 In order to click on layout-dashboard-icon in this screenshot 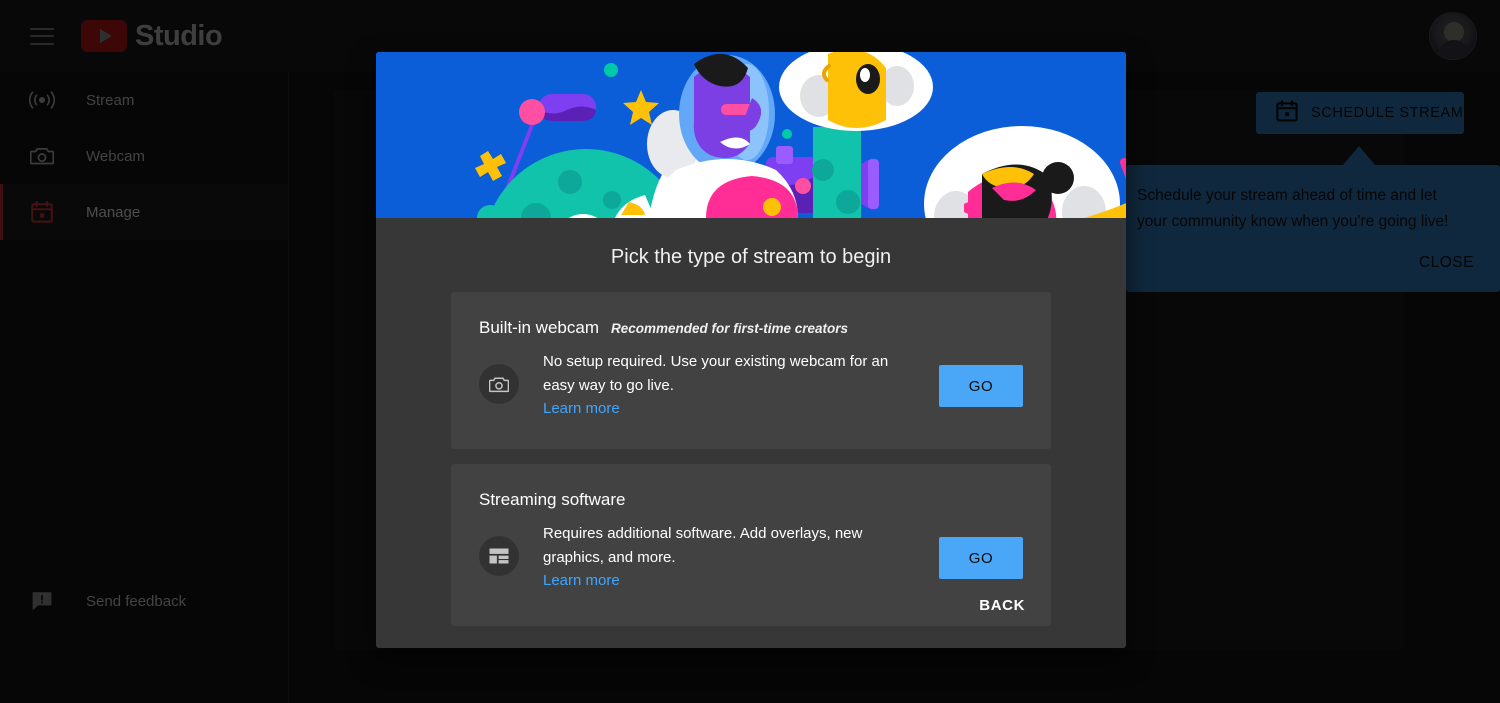, I will do `click(499, 556)`.